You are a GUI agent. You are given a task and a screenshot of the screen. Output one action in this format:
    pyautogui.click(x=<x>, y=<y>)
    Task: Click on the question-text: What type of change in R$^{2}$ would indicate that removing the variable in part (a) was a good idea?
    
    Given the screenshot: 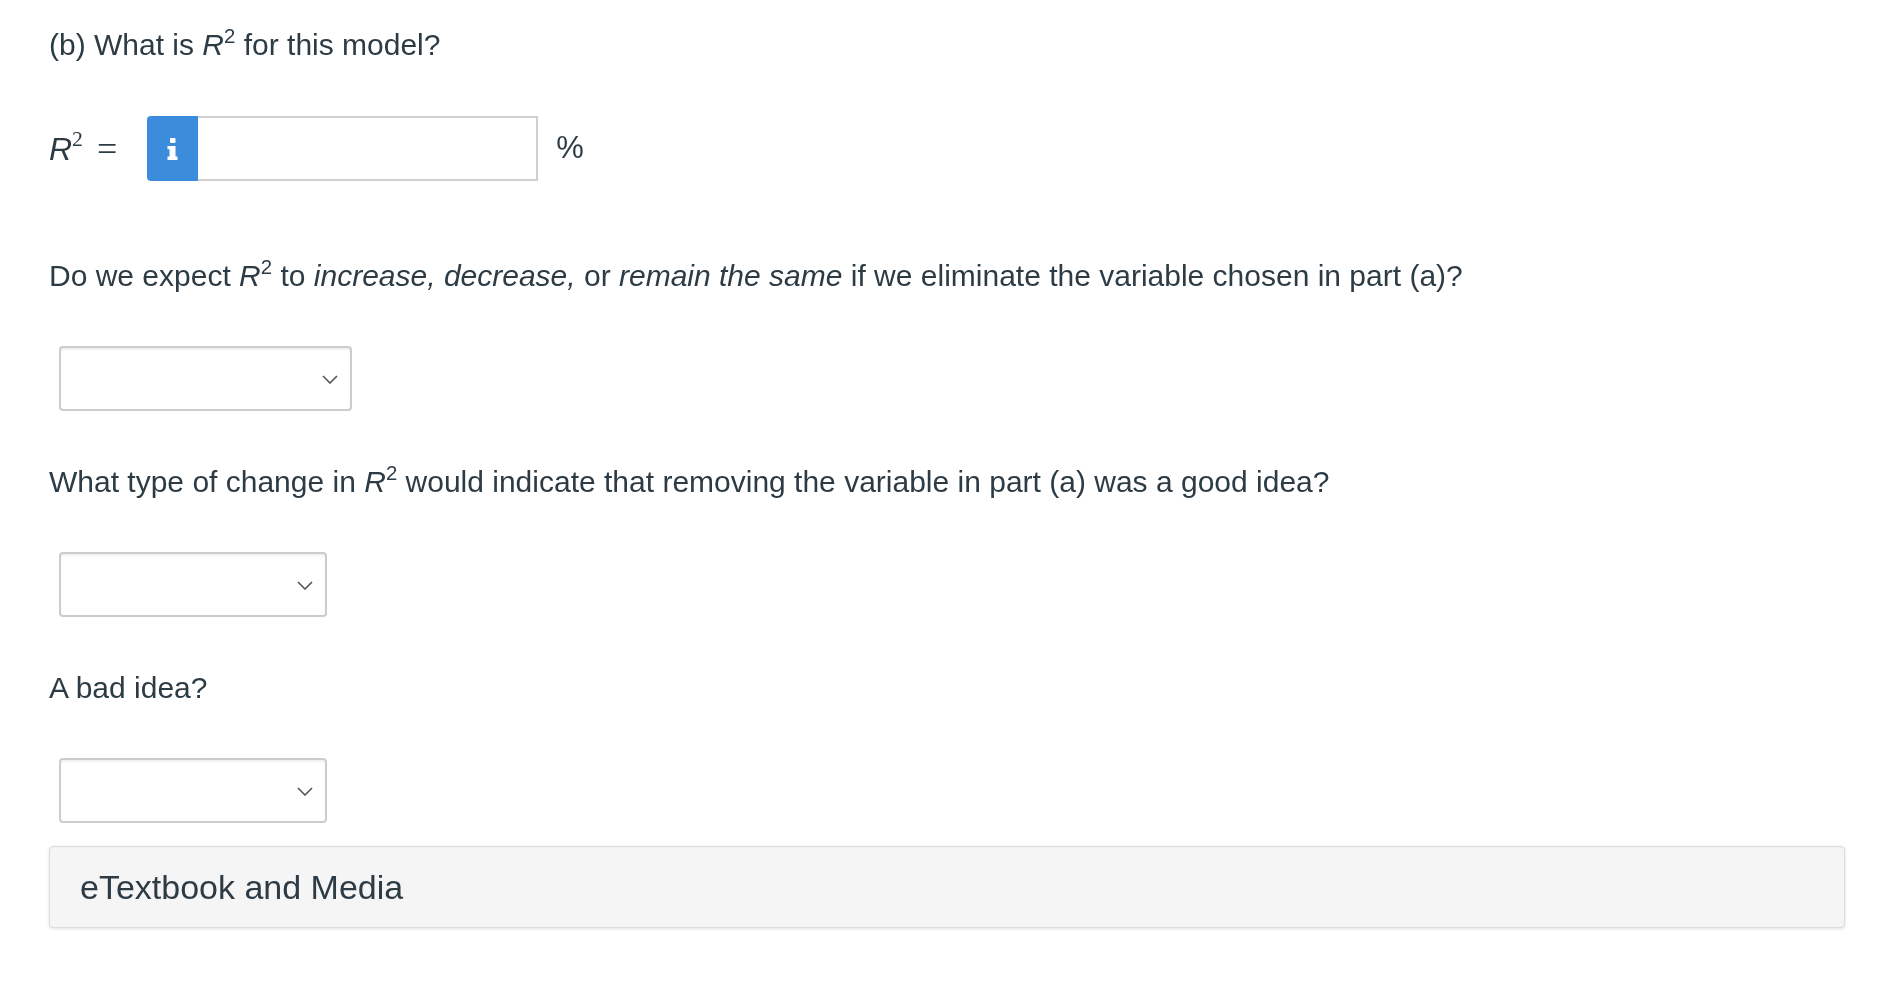 What is the action you would take?
    pyautogui.click(x=690, y=481)
    